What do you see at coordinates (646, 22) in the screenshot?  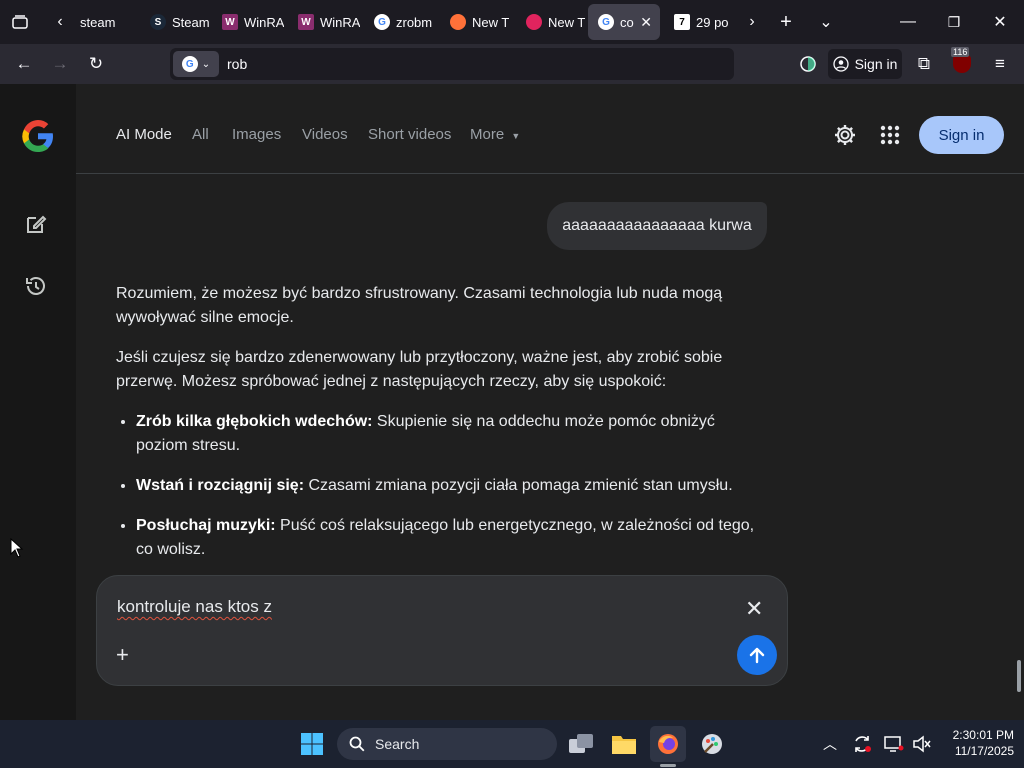 I see `close-tab-icon: ✕` at bounding box center [646, 22].